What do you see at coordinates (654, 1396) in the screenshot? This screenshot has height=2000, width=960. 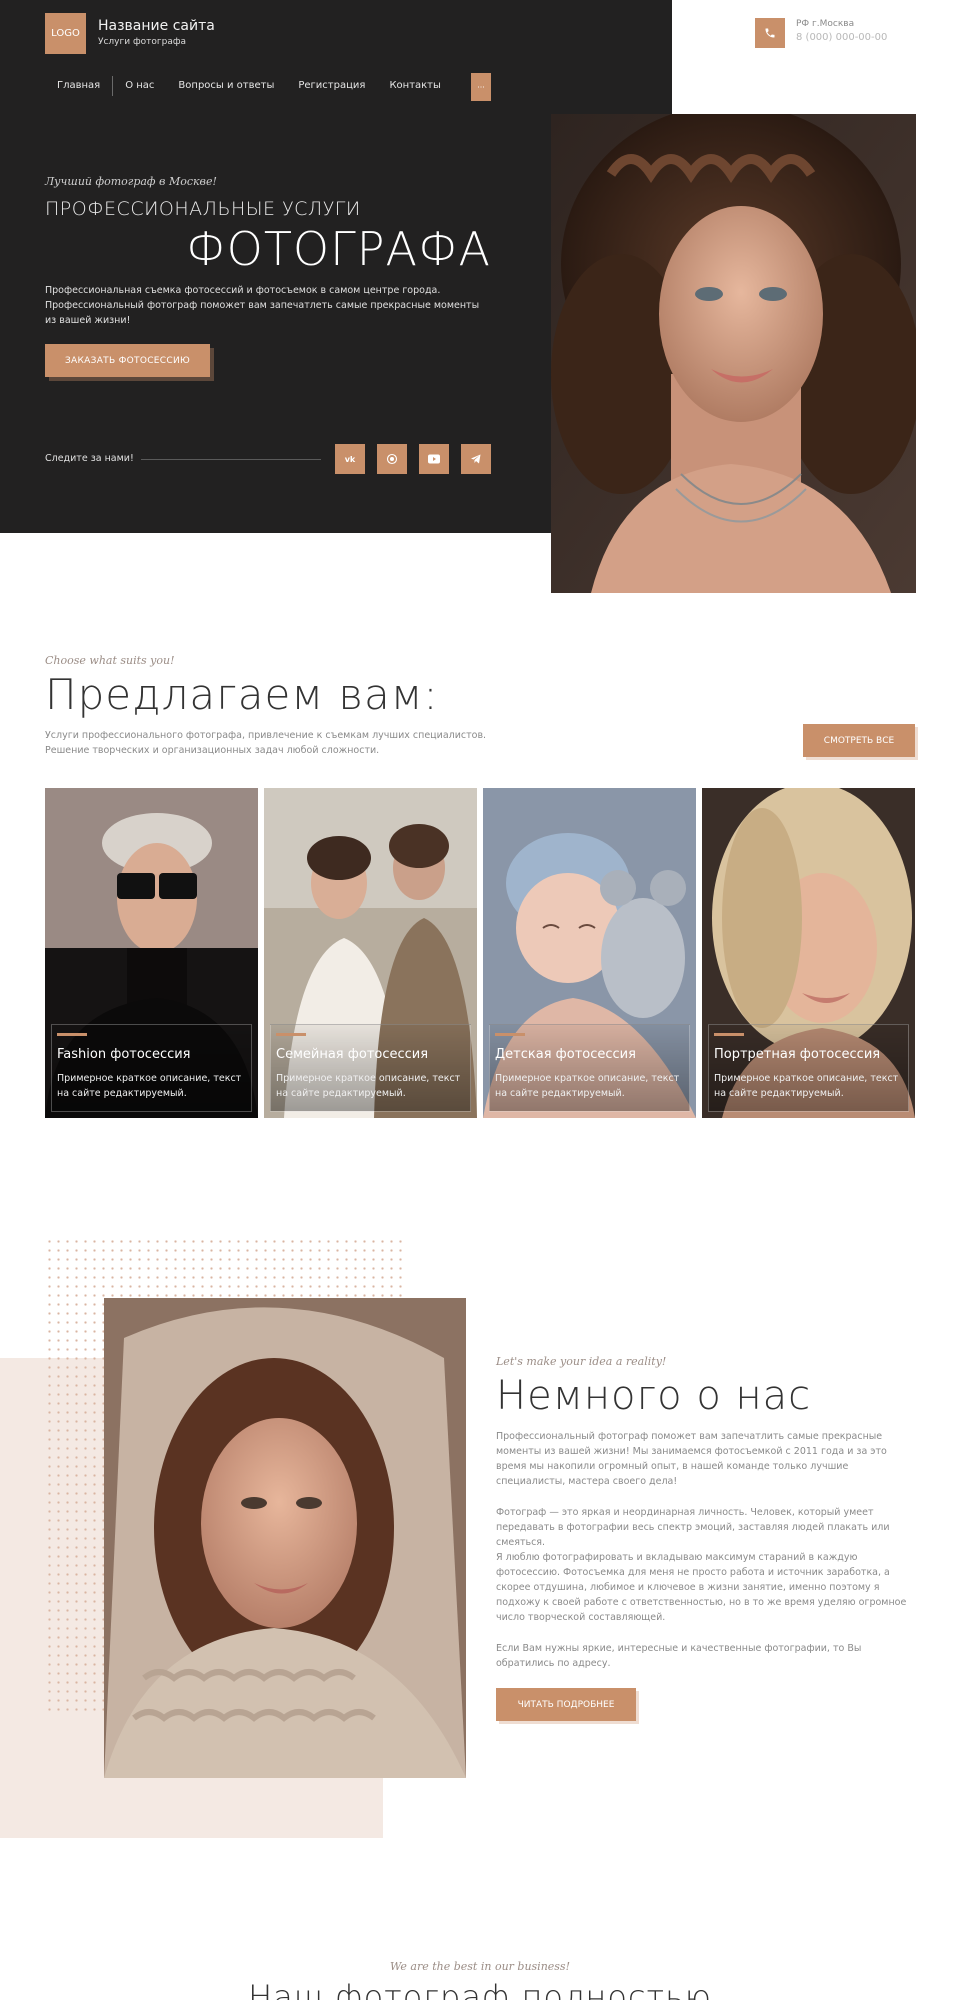 I see `about-title: Немного о нас` at bounding box center [654, 1396].